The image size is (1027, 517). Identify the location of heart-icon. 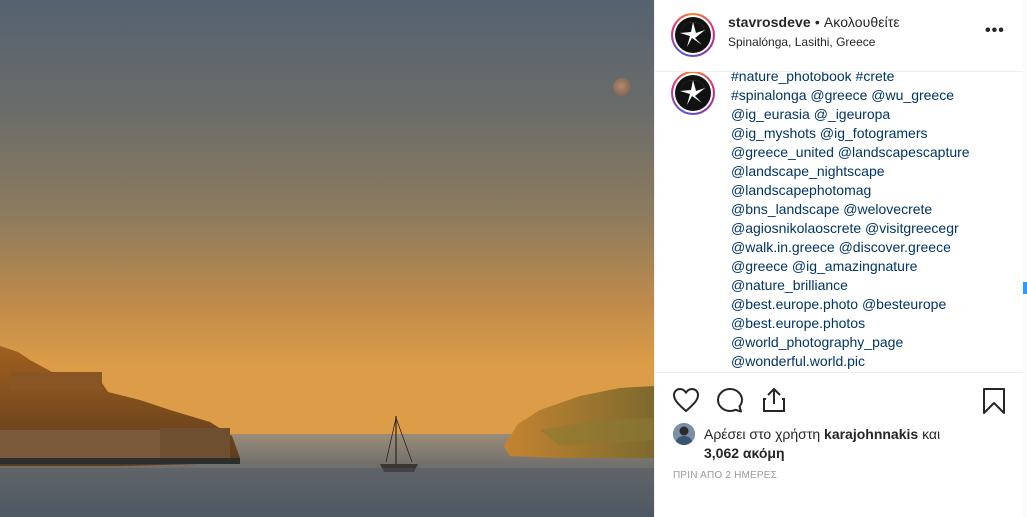
(686, 400).